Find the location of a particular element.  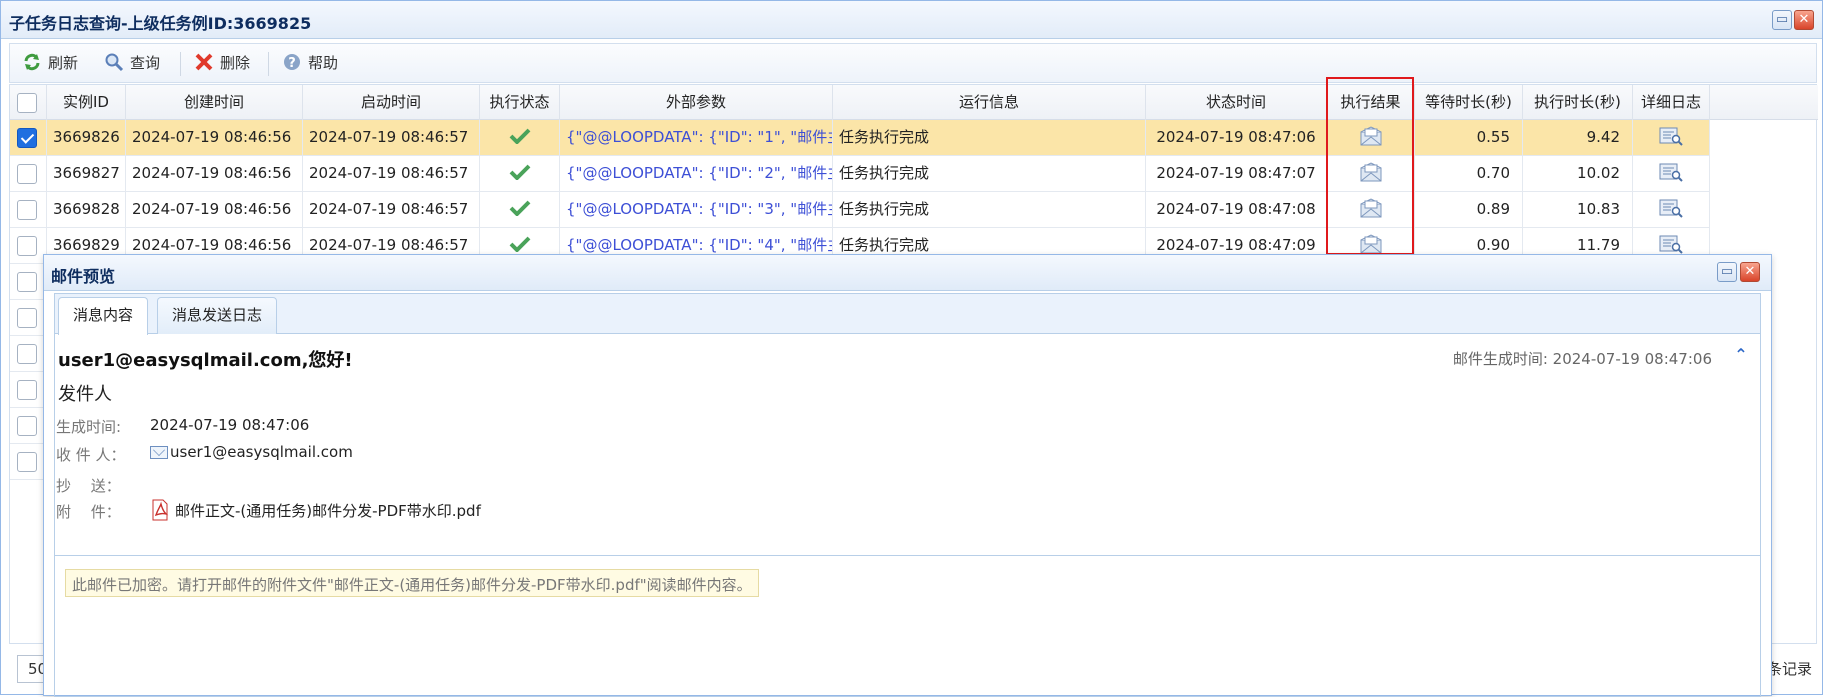

delete-label: 删除 is located at coordinates (235, 63).